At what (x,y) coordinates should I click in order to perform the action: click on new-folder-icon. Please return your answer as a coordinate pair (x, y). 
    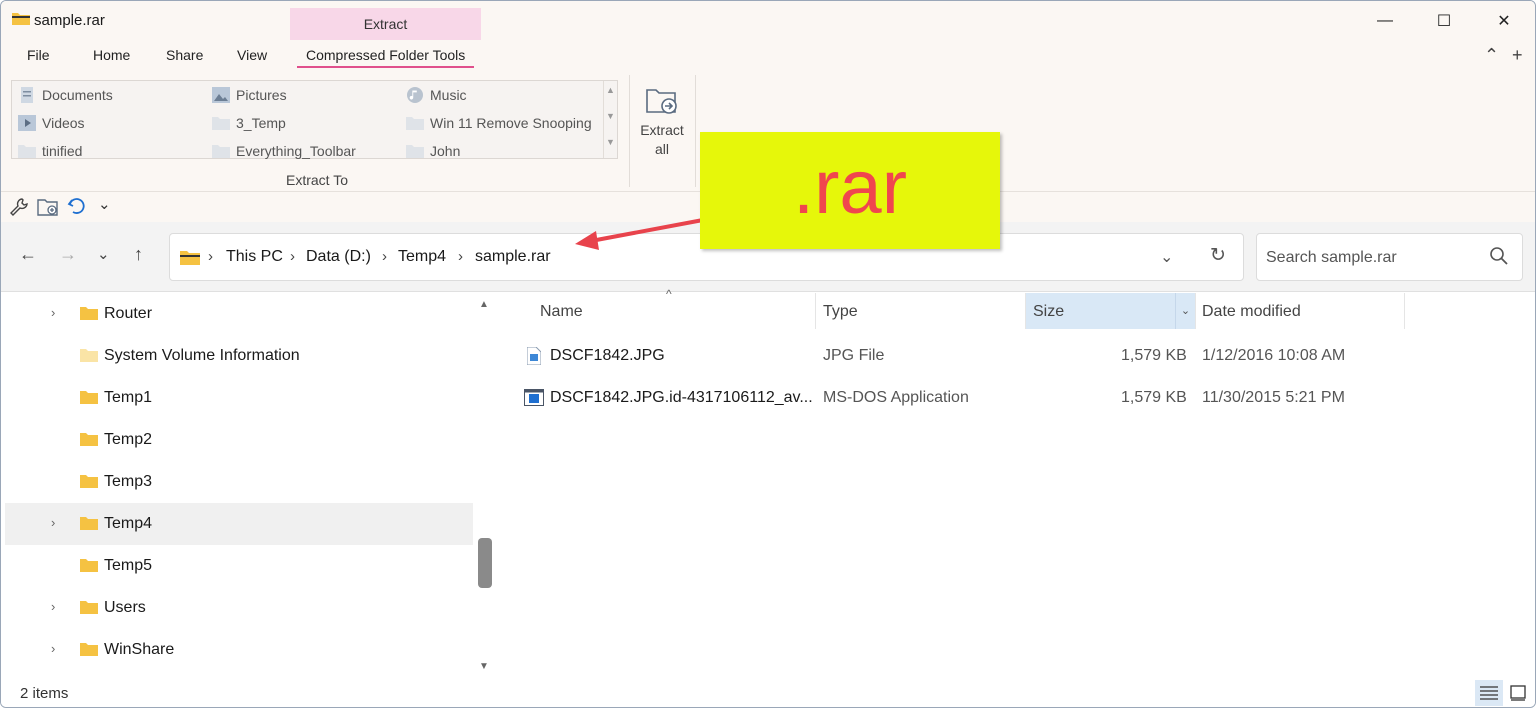
    Looking at the image, I should click on (48, 207).